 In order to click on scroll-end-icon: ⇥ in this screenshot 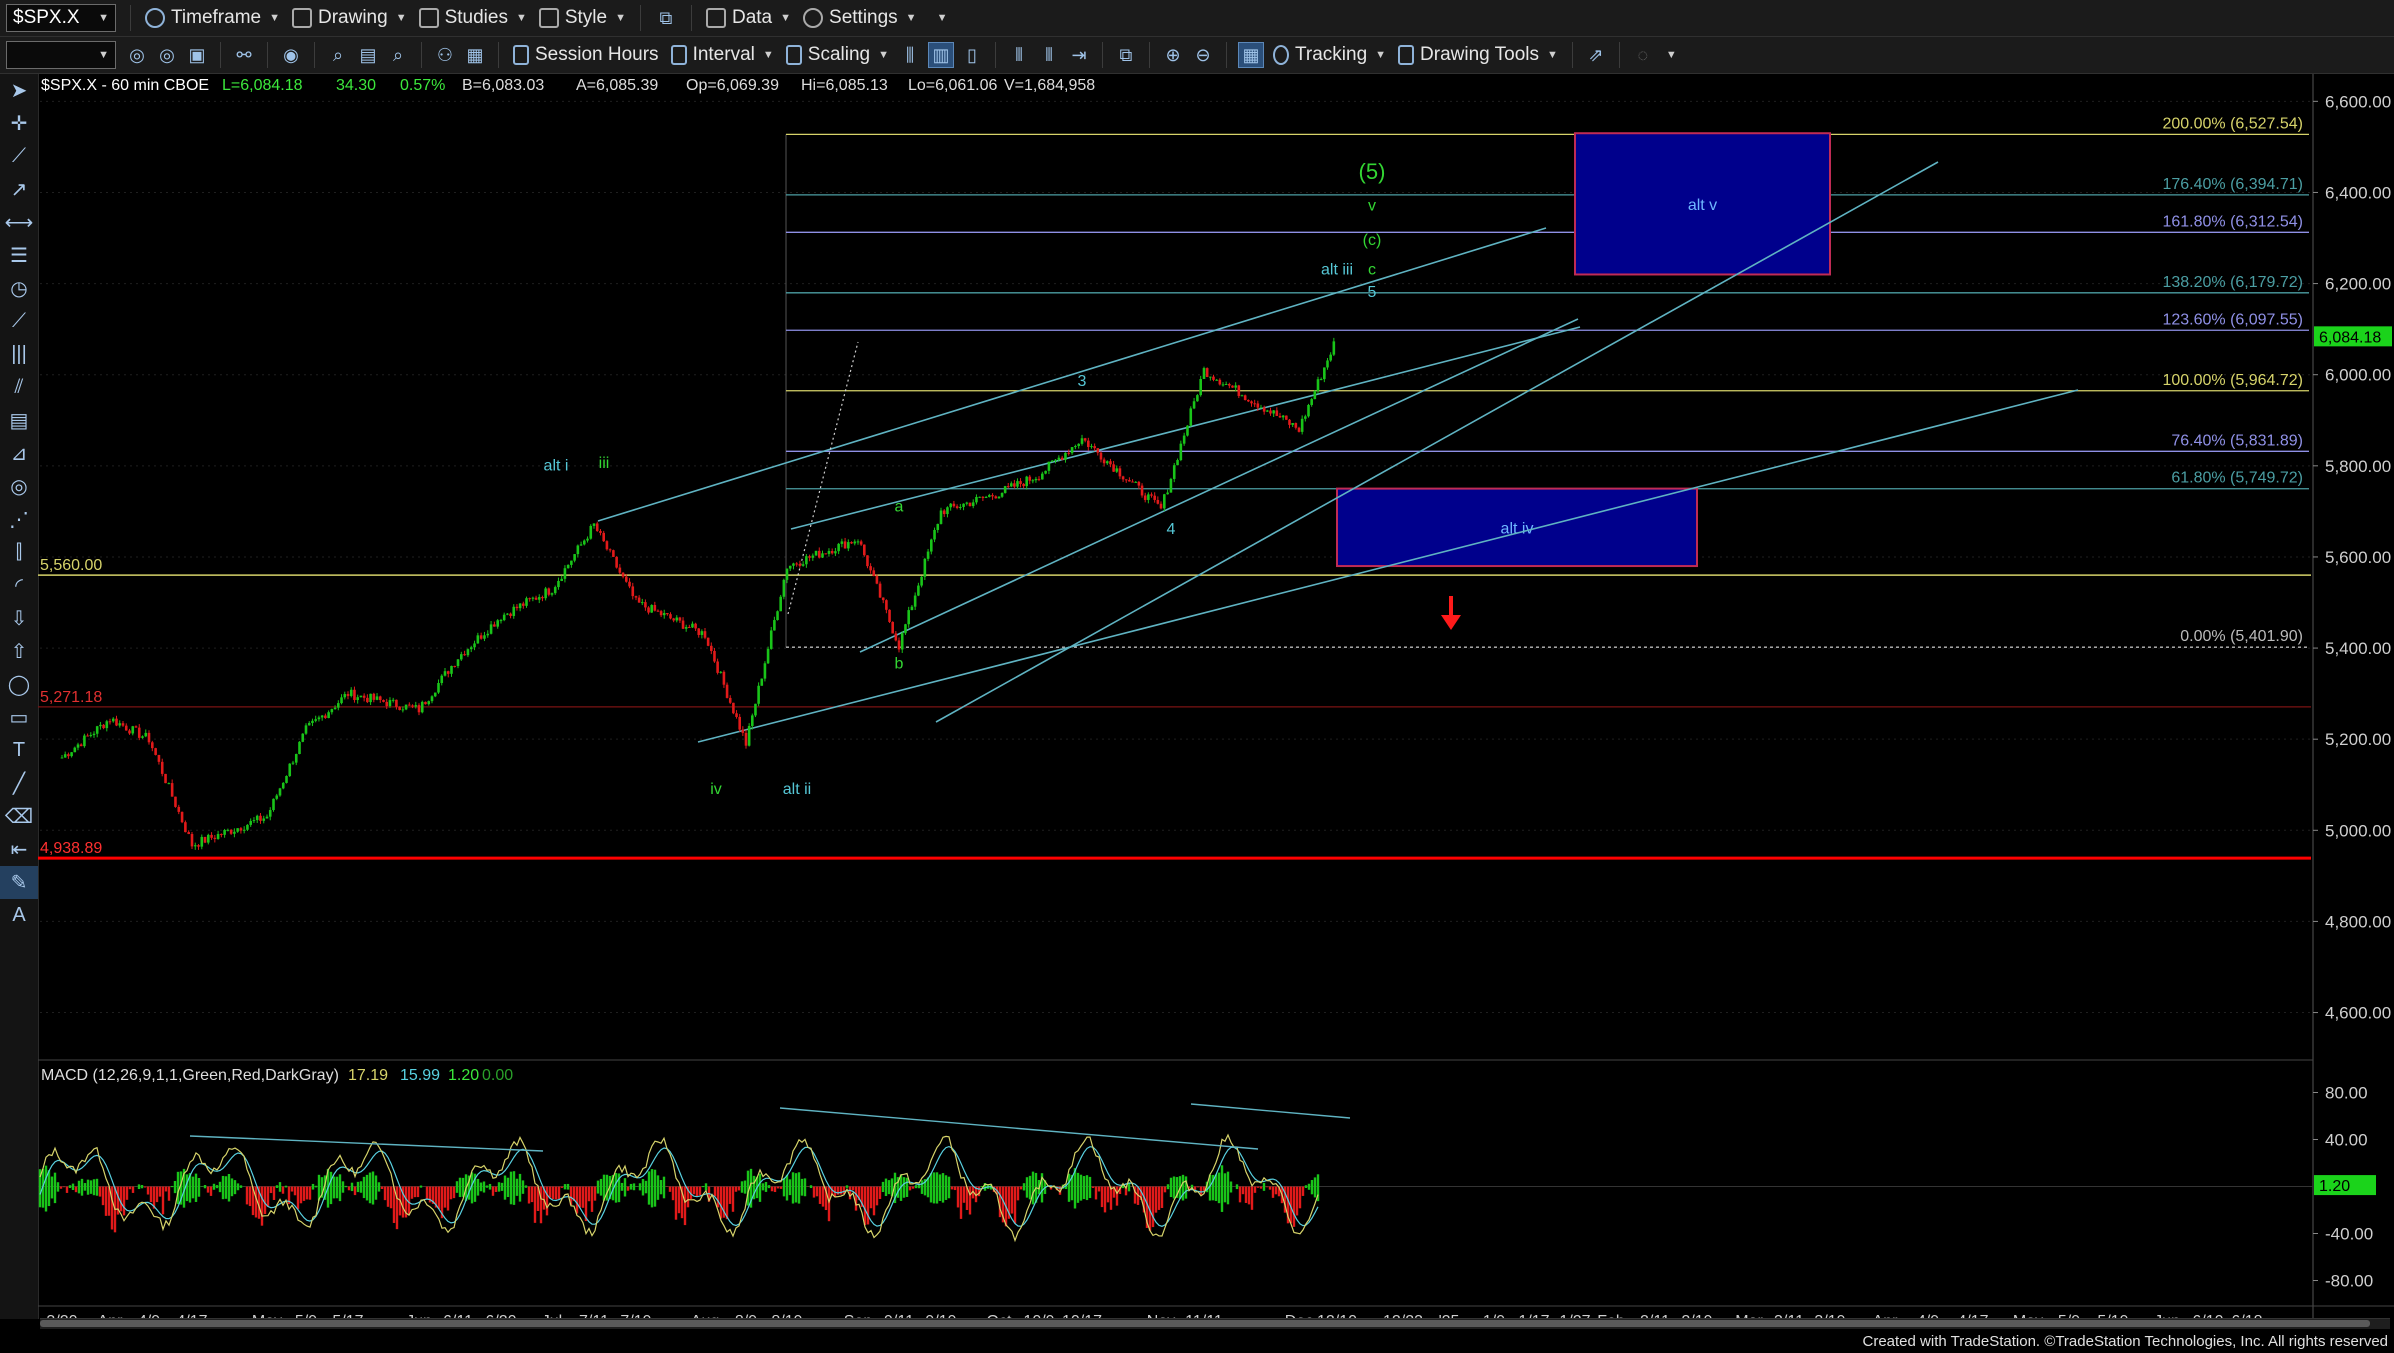, I will do `click(1079, 55)`.